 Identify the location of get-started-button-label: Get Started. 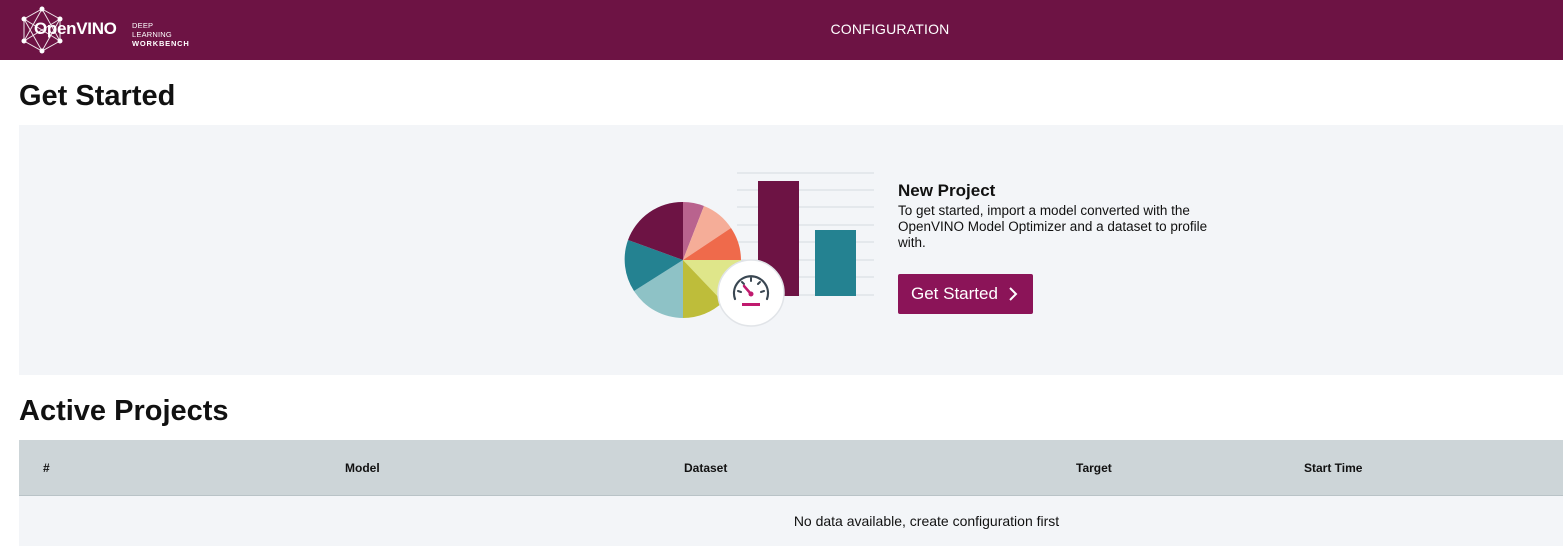
(954, 293).